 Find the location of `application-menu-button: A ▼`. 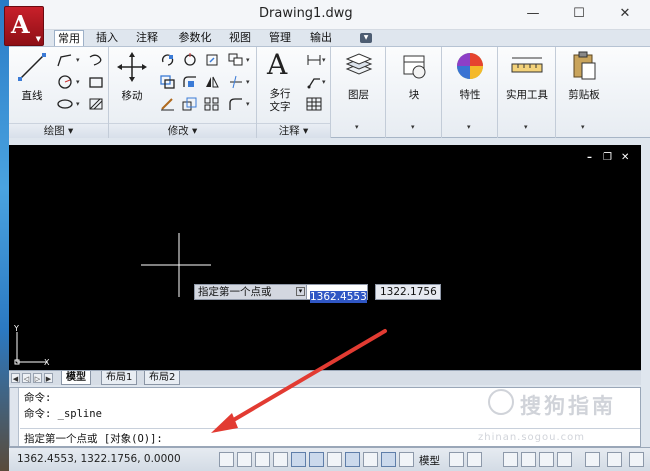

application-menu-button: A ▼ is located at coordinates (24, 26).